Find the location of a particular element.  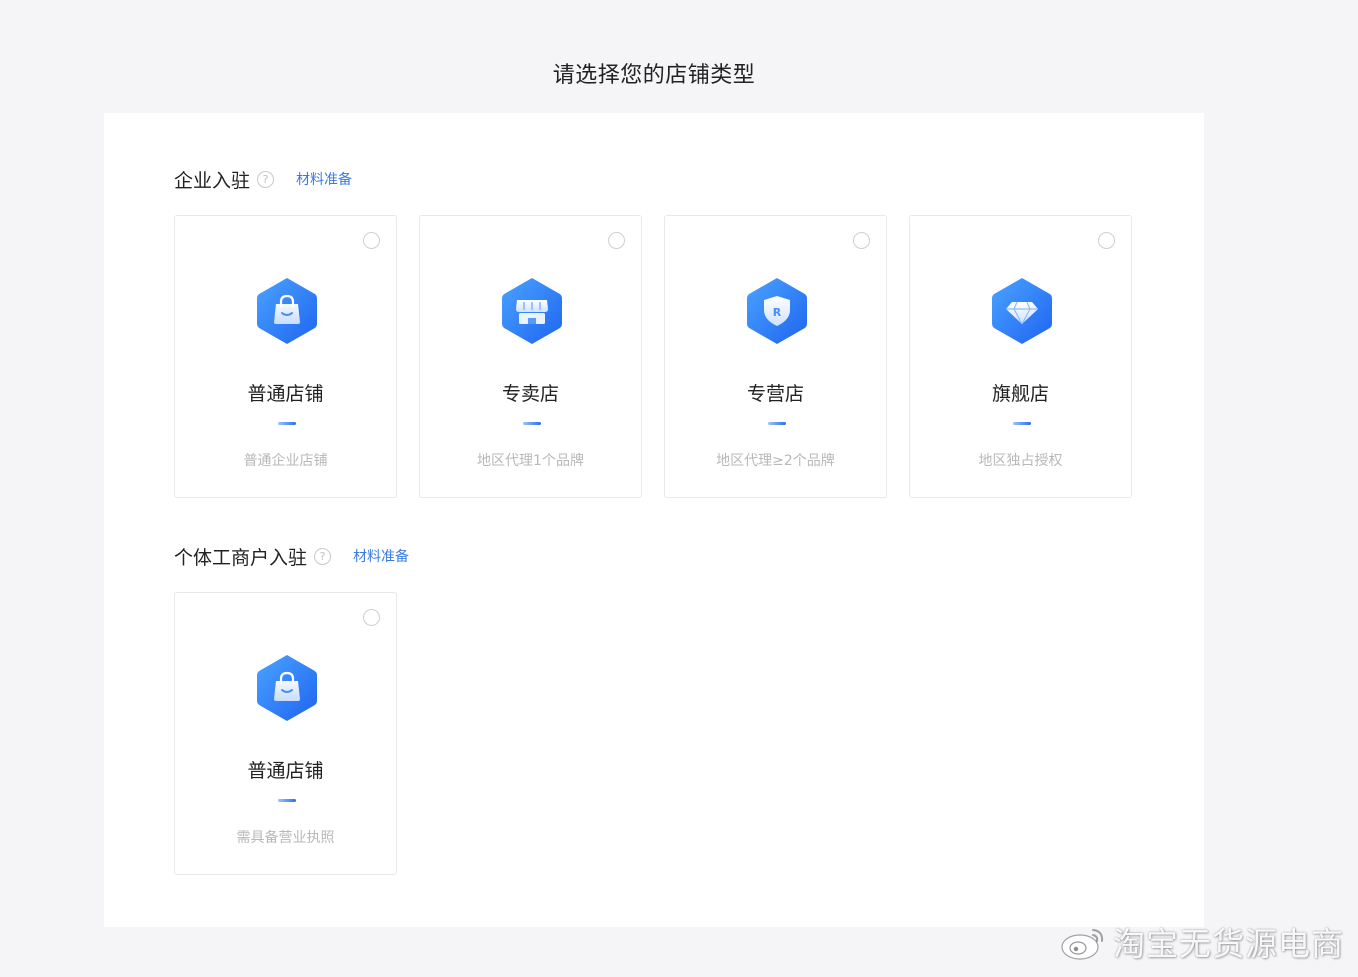

svg-text: R is located at coordinates (777, 312).